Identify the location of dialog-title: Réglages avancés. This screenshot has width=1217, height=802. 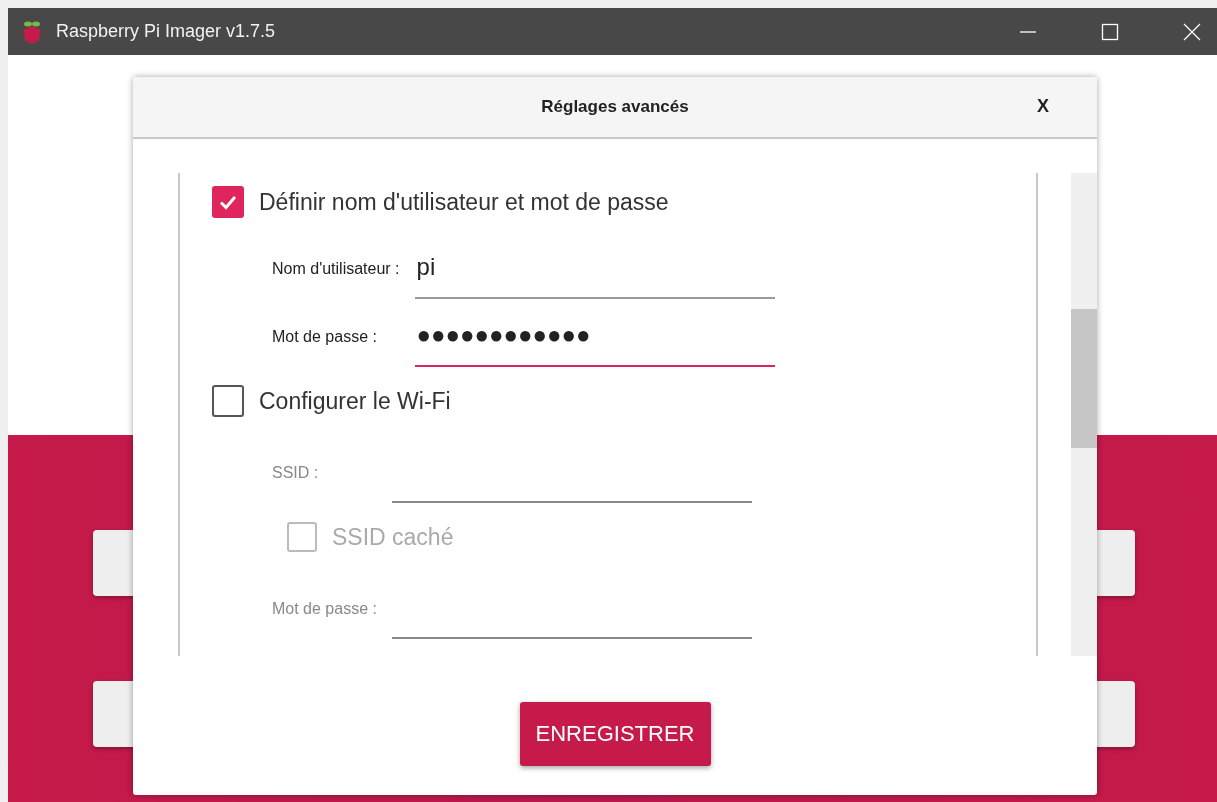
(615, 107).